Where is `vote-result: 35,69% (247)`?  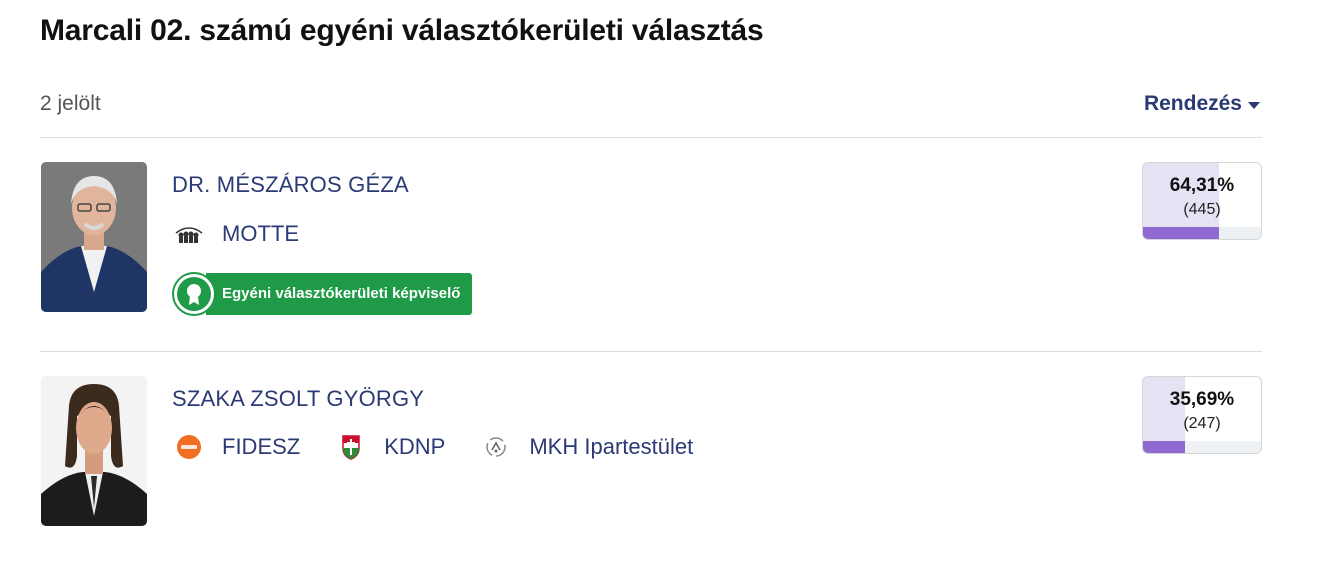 vote-result: 35,69% (247) is located at coordinates (1202, 415).